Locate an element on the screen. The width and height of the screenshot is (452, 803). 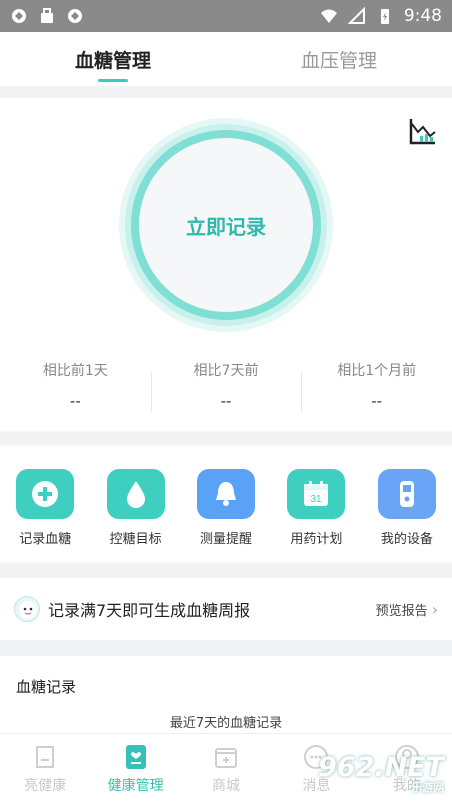
compare-7-days: 相比7天前 -- is located at coordinates (226, 390).